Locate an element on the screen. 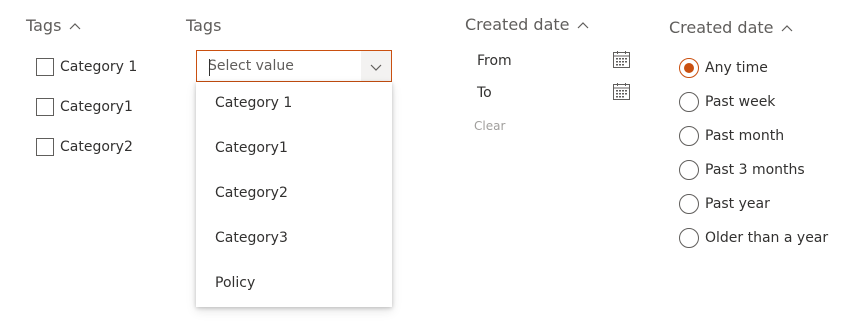 The image size is (846, 324). date-preset-label: Past week is located at coordinates (740, 102).